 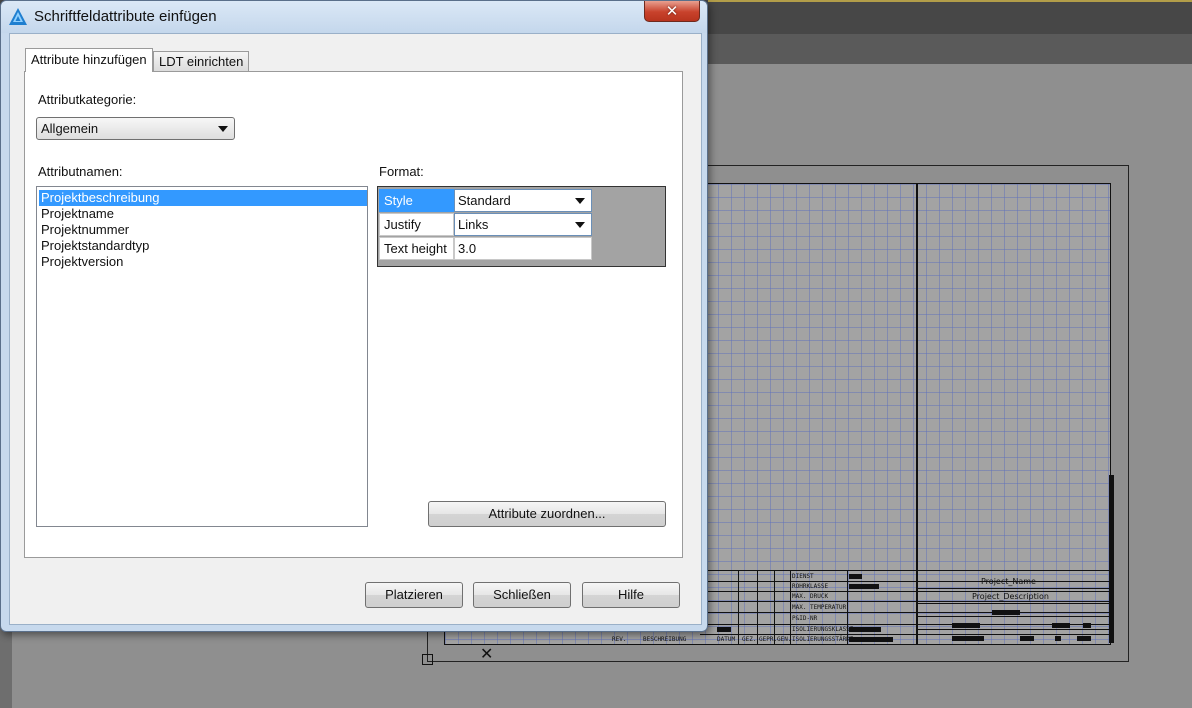 What do you see at coordinates (427, 659) in the screenshot?
I see `origin-marker-icon` at bounding box center [427, 659].